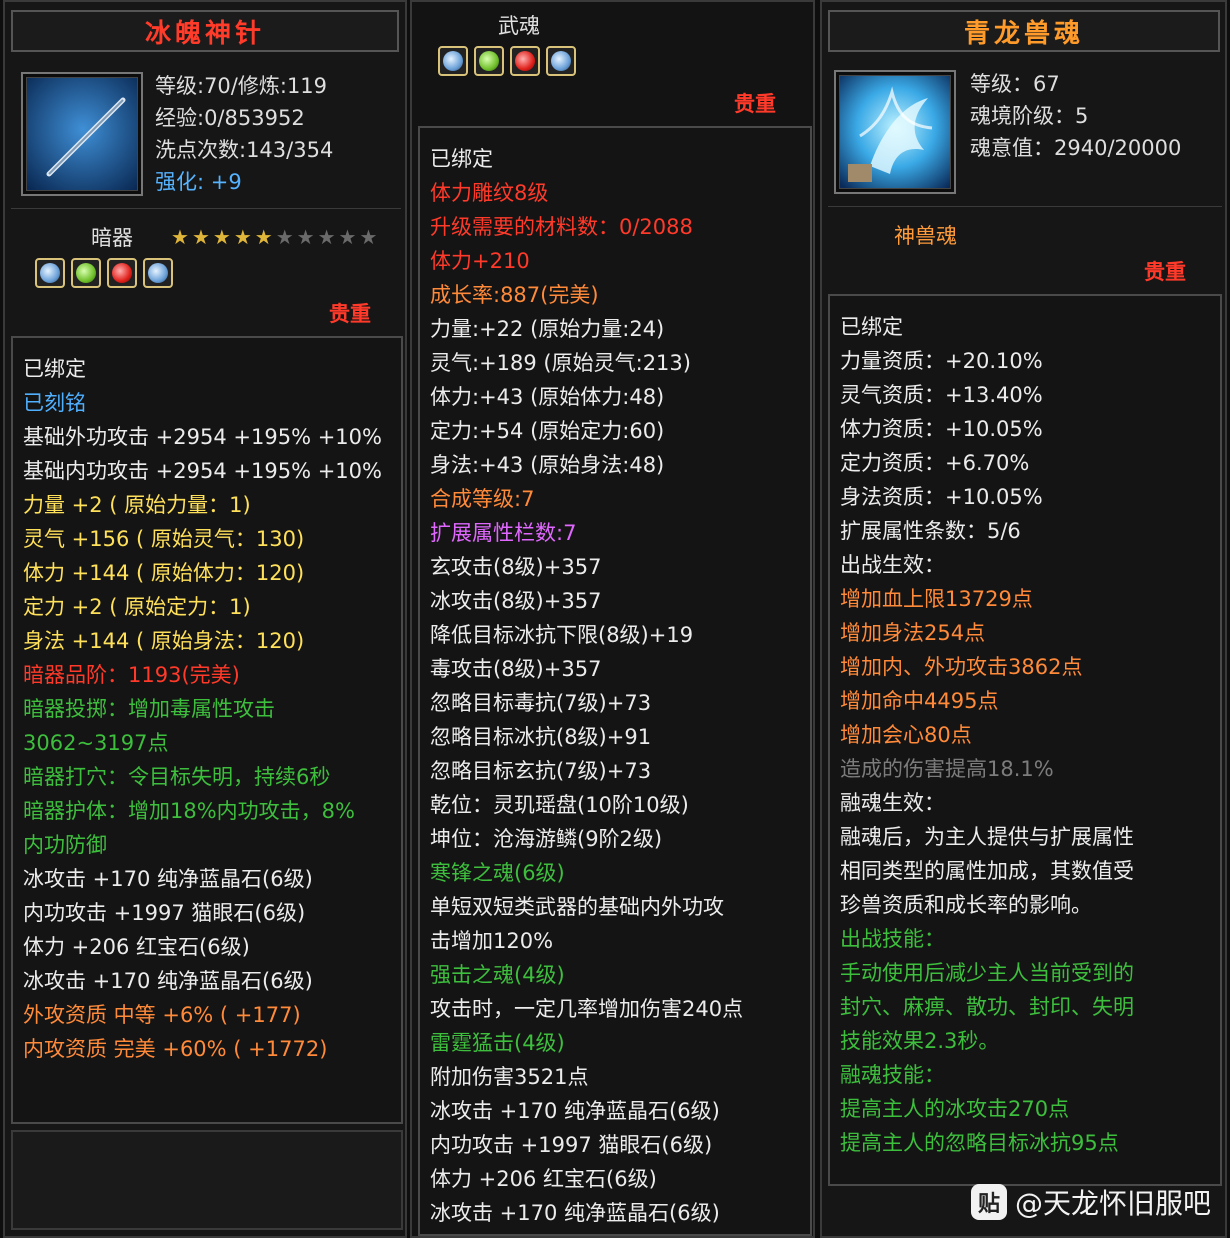 The width and height of the screenshot is (1230, 1238). Describe the element at coordinates (516, 669) in the screenshot. I see `attribute-line: 毒攻击(8级)+357` at that location.